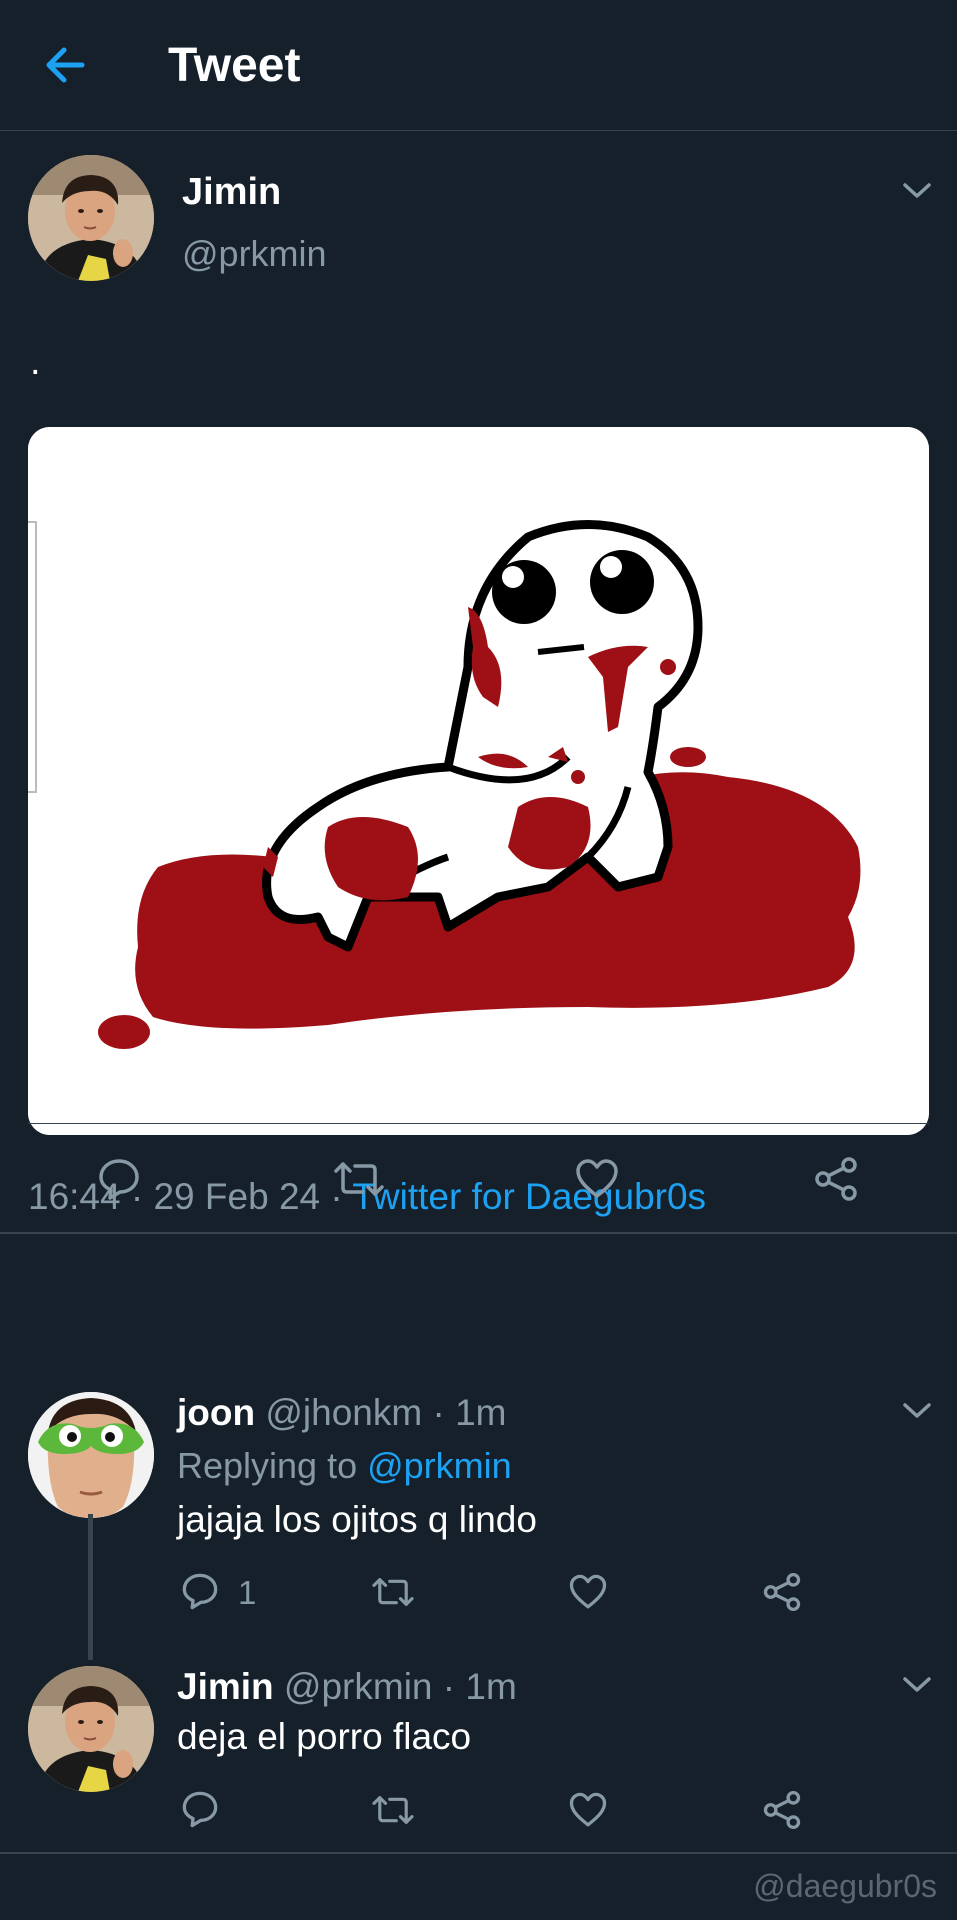  What do you see at coordinates (225, 1686) in the screenshot?
I see `reply-author-name: Jimin` at bounding box center [225, 1686].